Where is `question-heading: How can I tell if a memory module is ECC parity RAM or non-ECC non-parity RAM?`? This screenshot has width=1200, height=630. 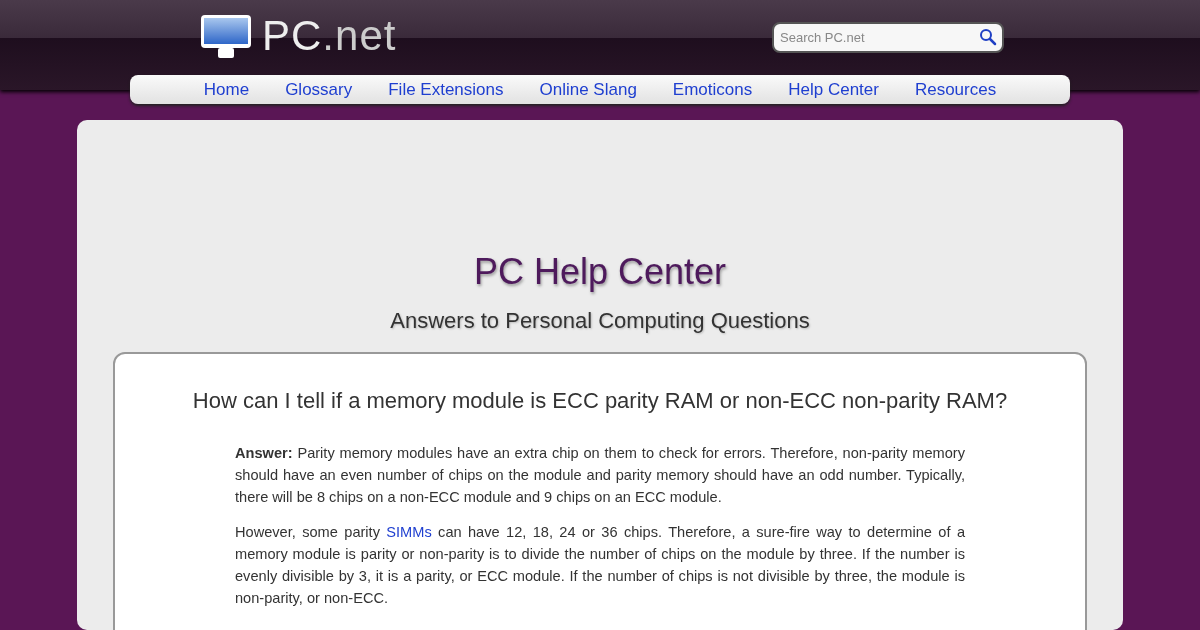 question-heading: How can I tell if a memory module is ECC parity RAM or non-ECC non-parity RAM? is located at coordinates (600, 401).